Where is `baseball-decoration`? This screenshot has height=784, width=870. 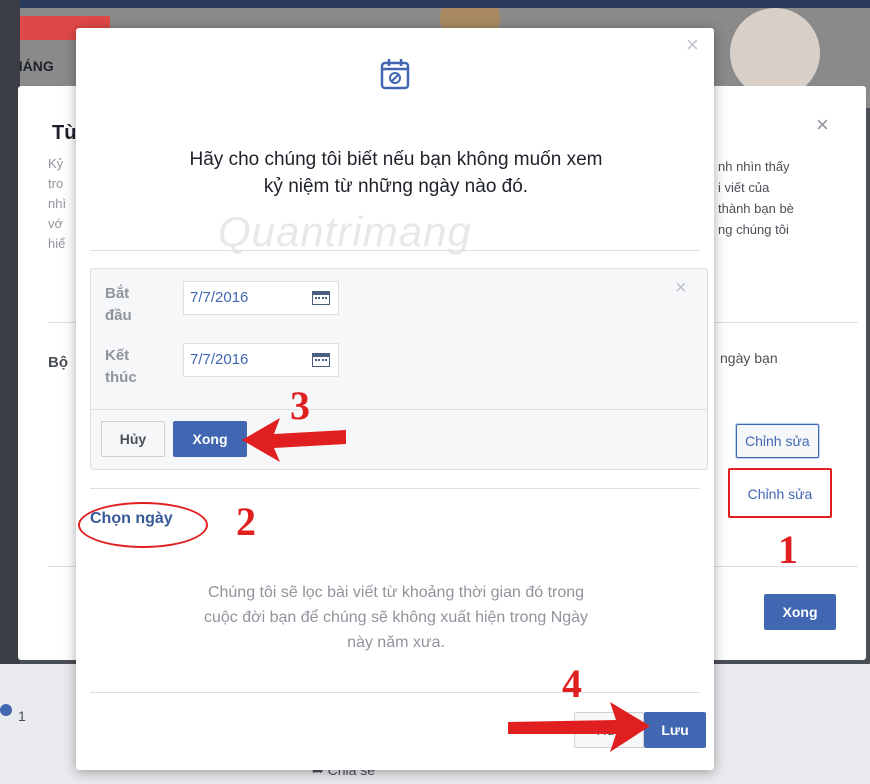
baseball-decoration is located at coordinates (775, 53).